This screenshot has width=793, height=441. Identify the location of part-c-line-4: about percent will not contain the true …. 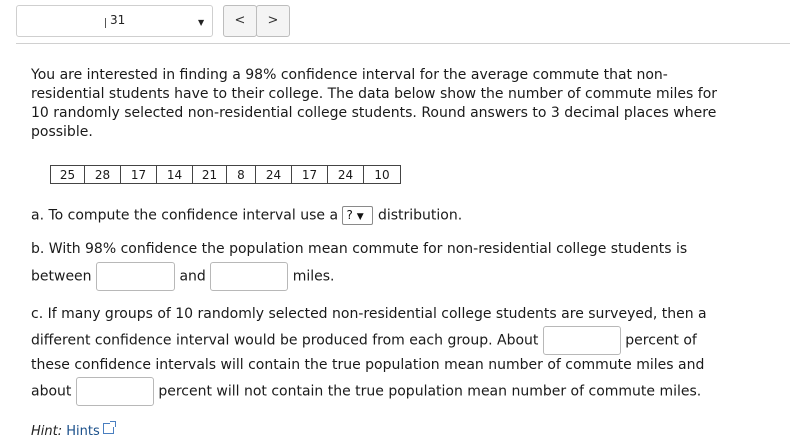
(366, 391).